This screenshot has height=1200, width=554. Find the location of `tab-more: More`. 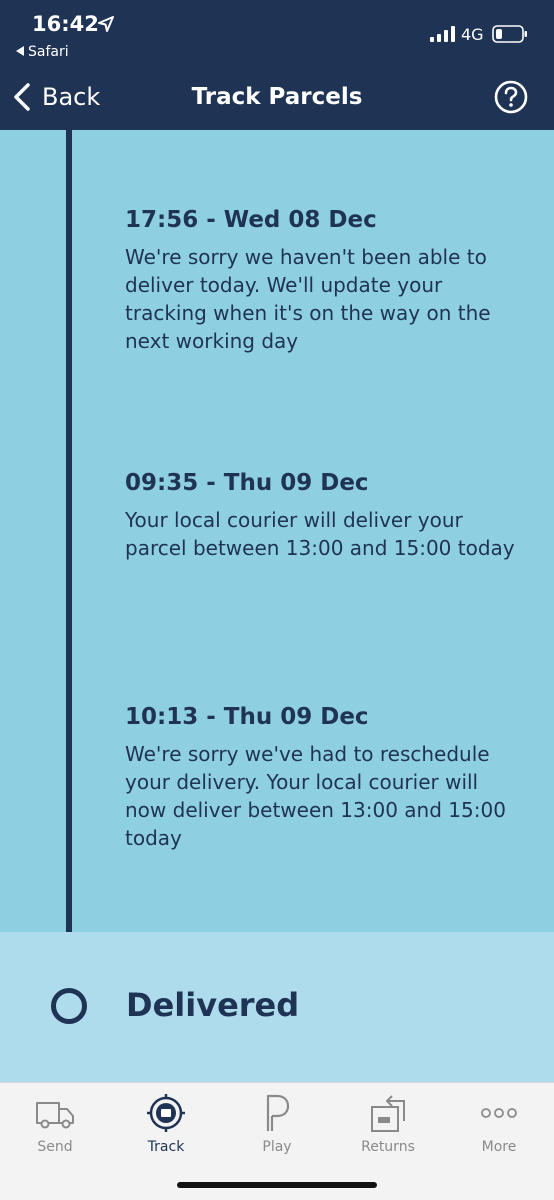

tab-more: More is located at coordinates (499, 1123).